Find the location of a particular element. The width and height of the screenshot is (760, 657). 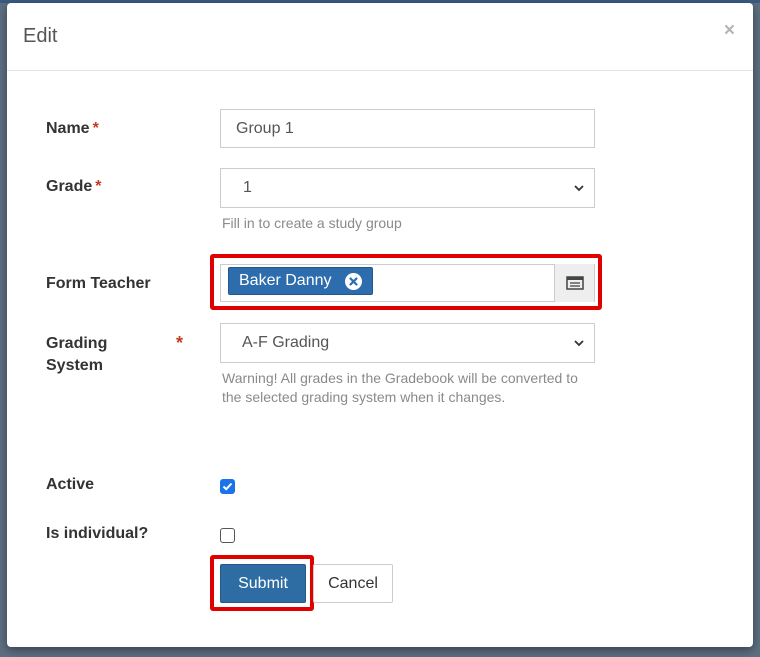

grading-system-select-value: A-F Grading is located at coordinates (286, 342).